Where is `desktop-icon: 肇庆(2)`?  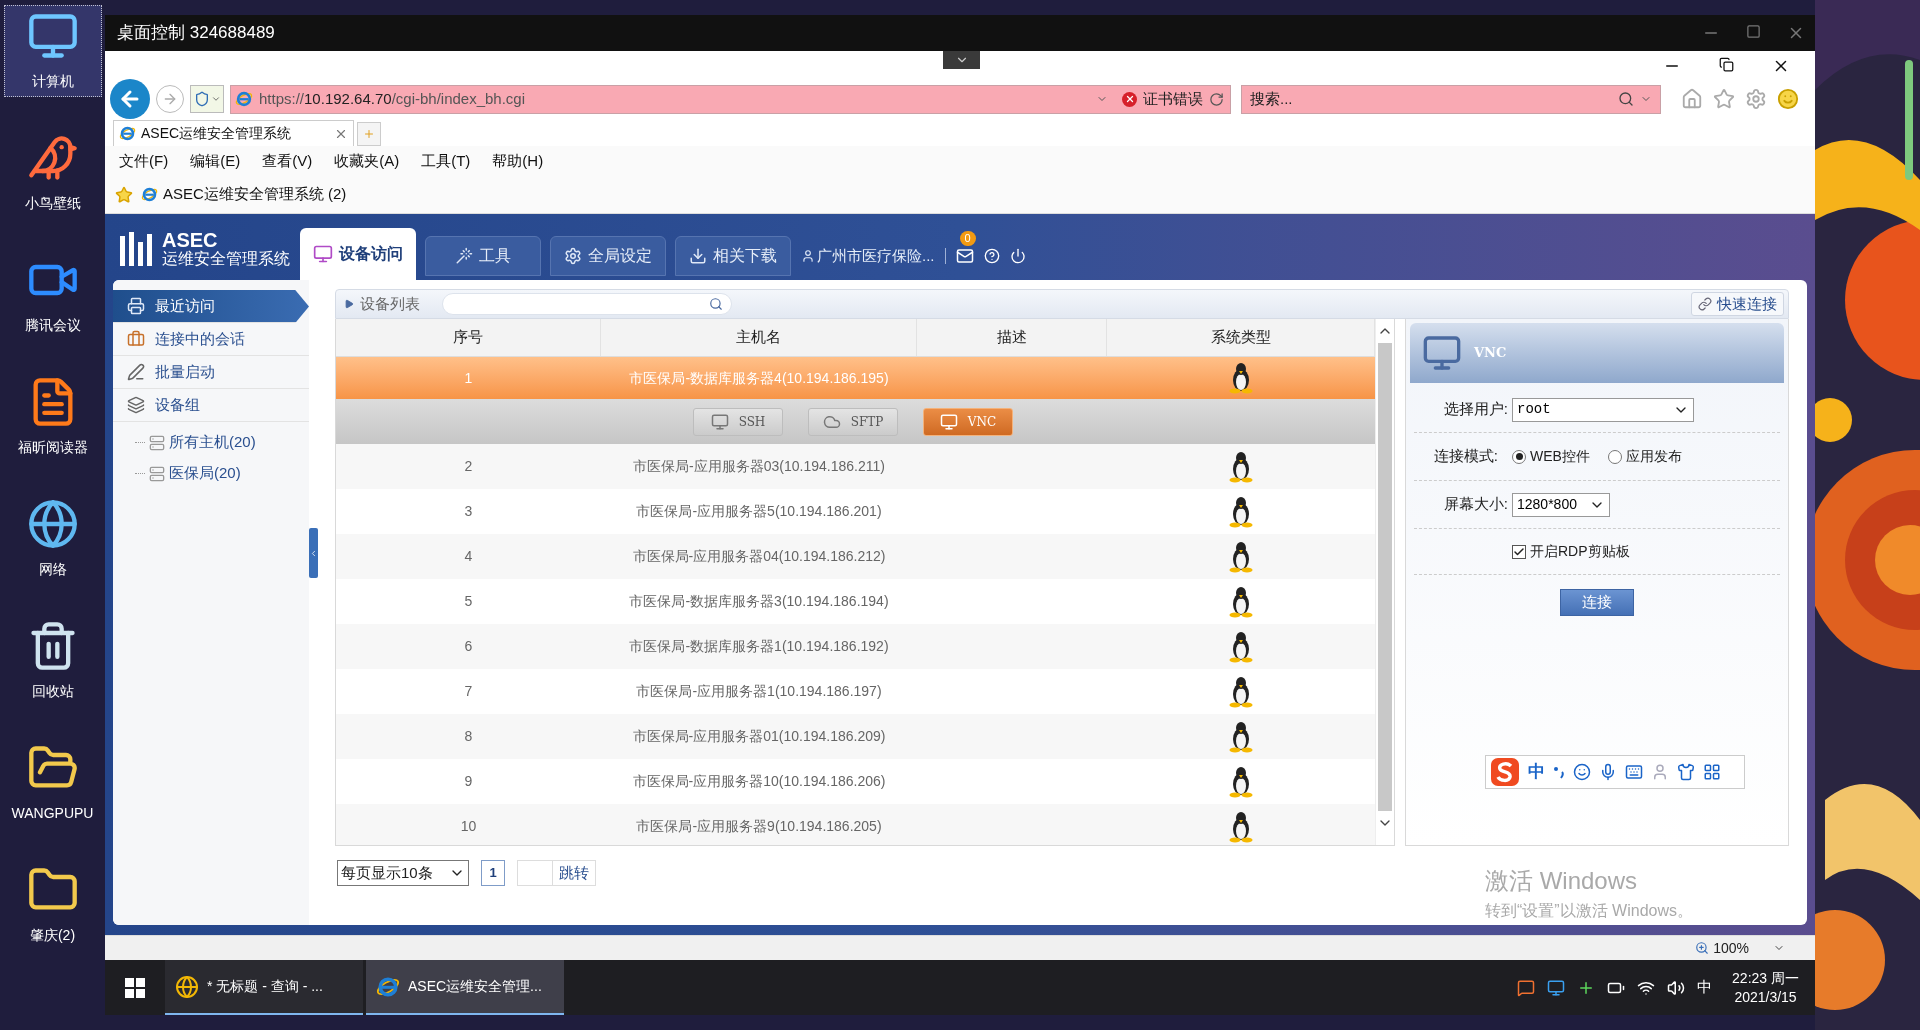 desktop-icon: 肇庆(2) is located at coordinates (52, 905).